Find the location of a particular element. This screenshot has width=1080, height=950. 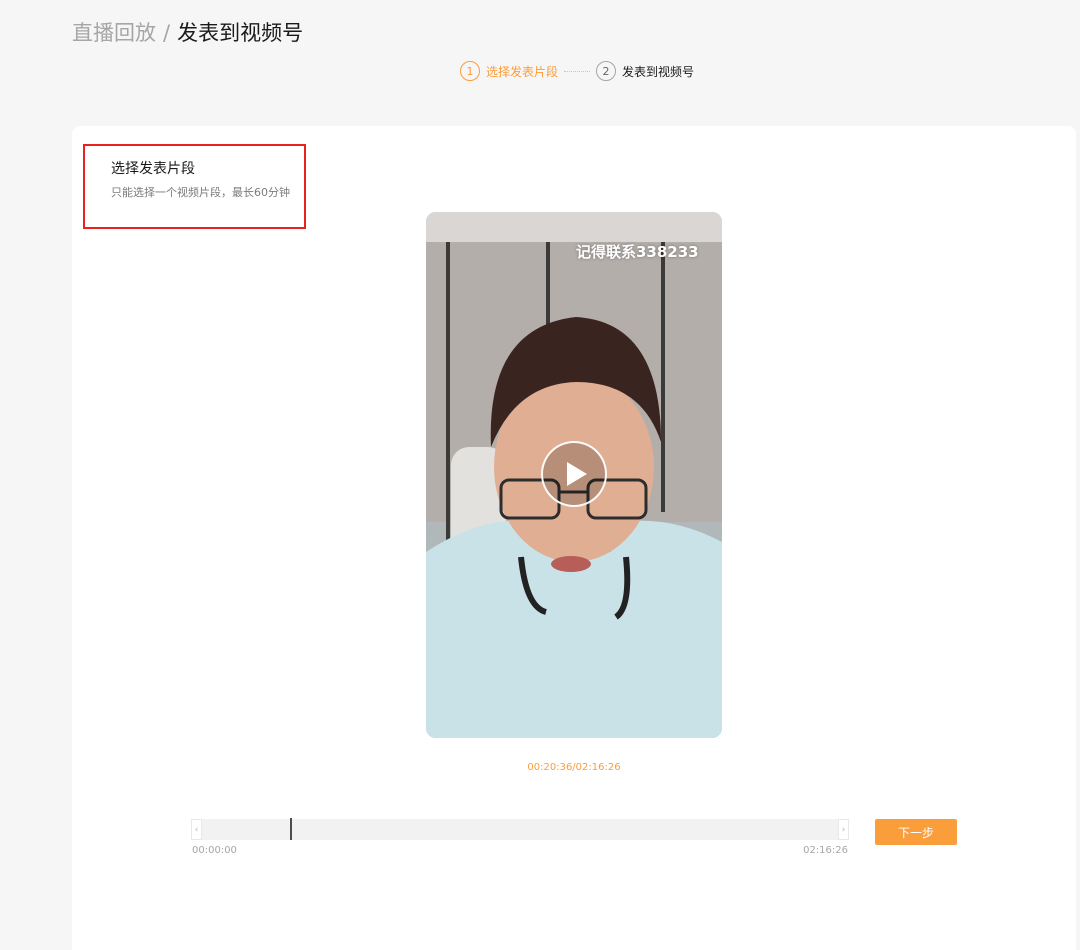

step-indicator: 1 选择发表片段 2 发表到视频号 is located at coordinates (577, 71).